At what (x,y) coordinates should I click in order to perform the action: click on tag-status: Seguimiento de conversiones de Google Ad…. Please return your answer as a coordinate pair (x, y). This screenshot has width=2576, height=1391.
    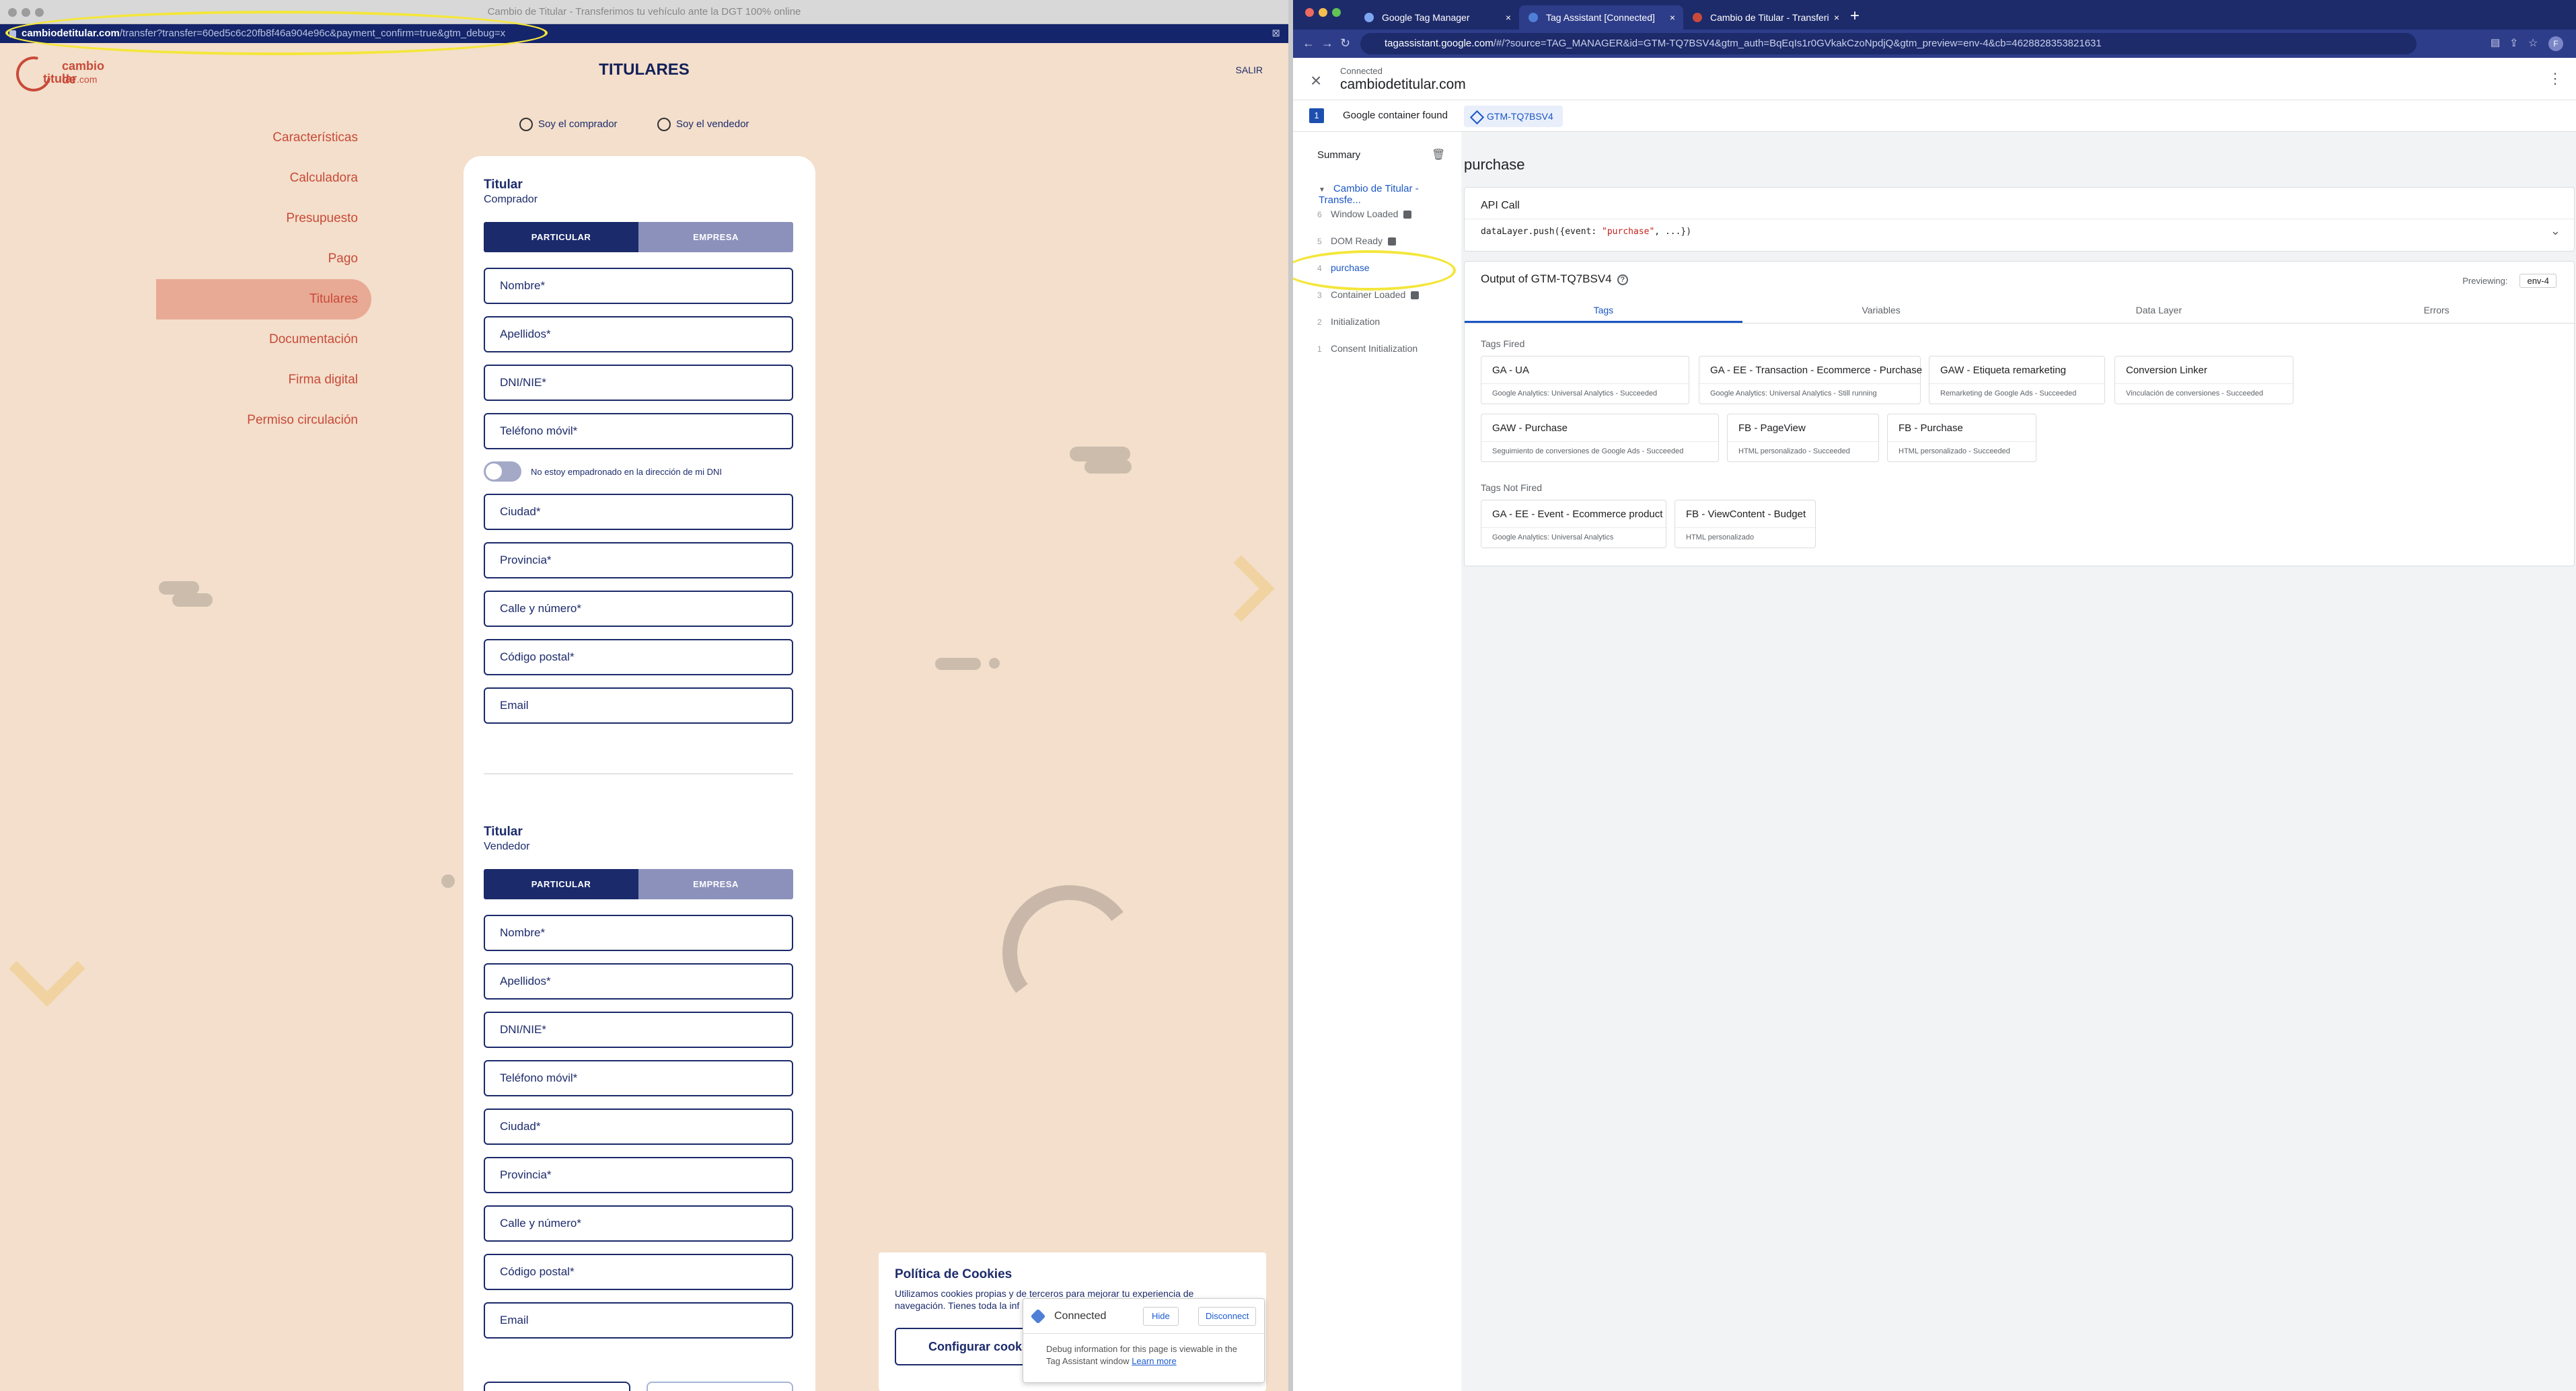
    Looking at the image, I should click on (1599, 451).